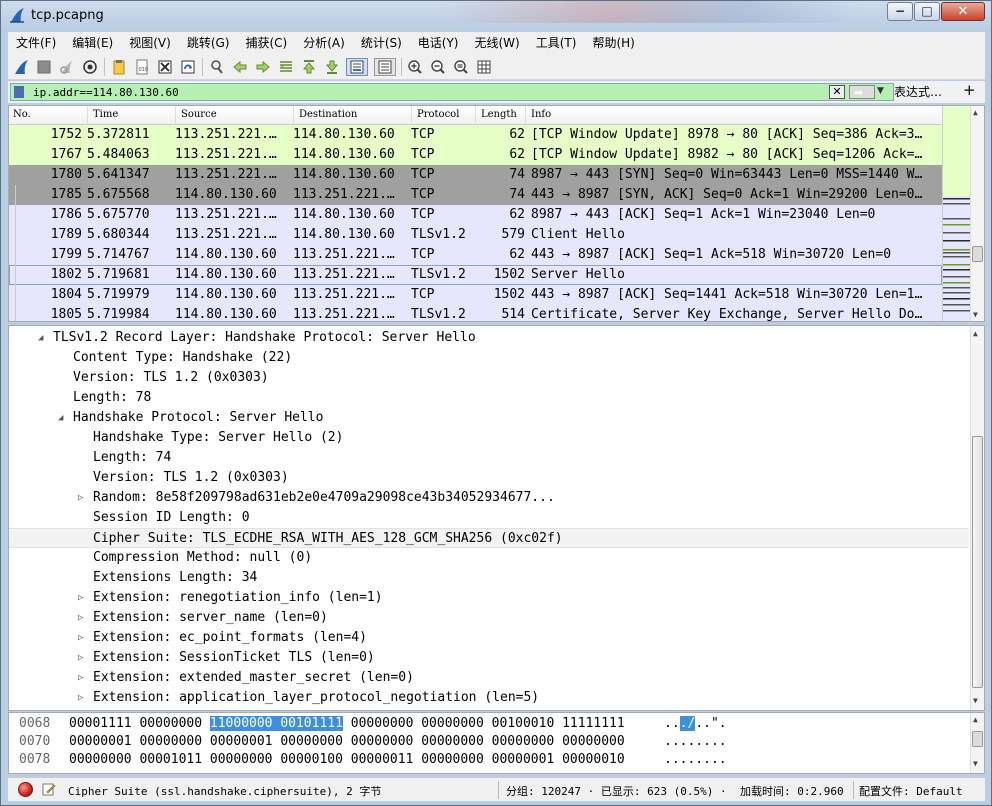 This screenshot has width=992, height=806. Describe the element at coordinates (49, 789) in the screenshot. I see `edit-comment-icon` at that location.